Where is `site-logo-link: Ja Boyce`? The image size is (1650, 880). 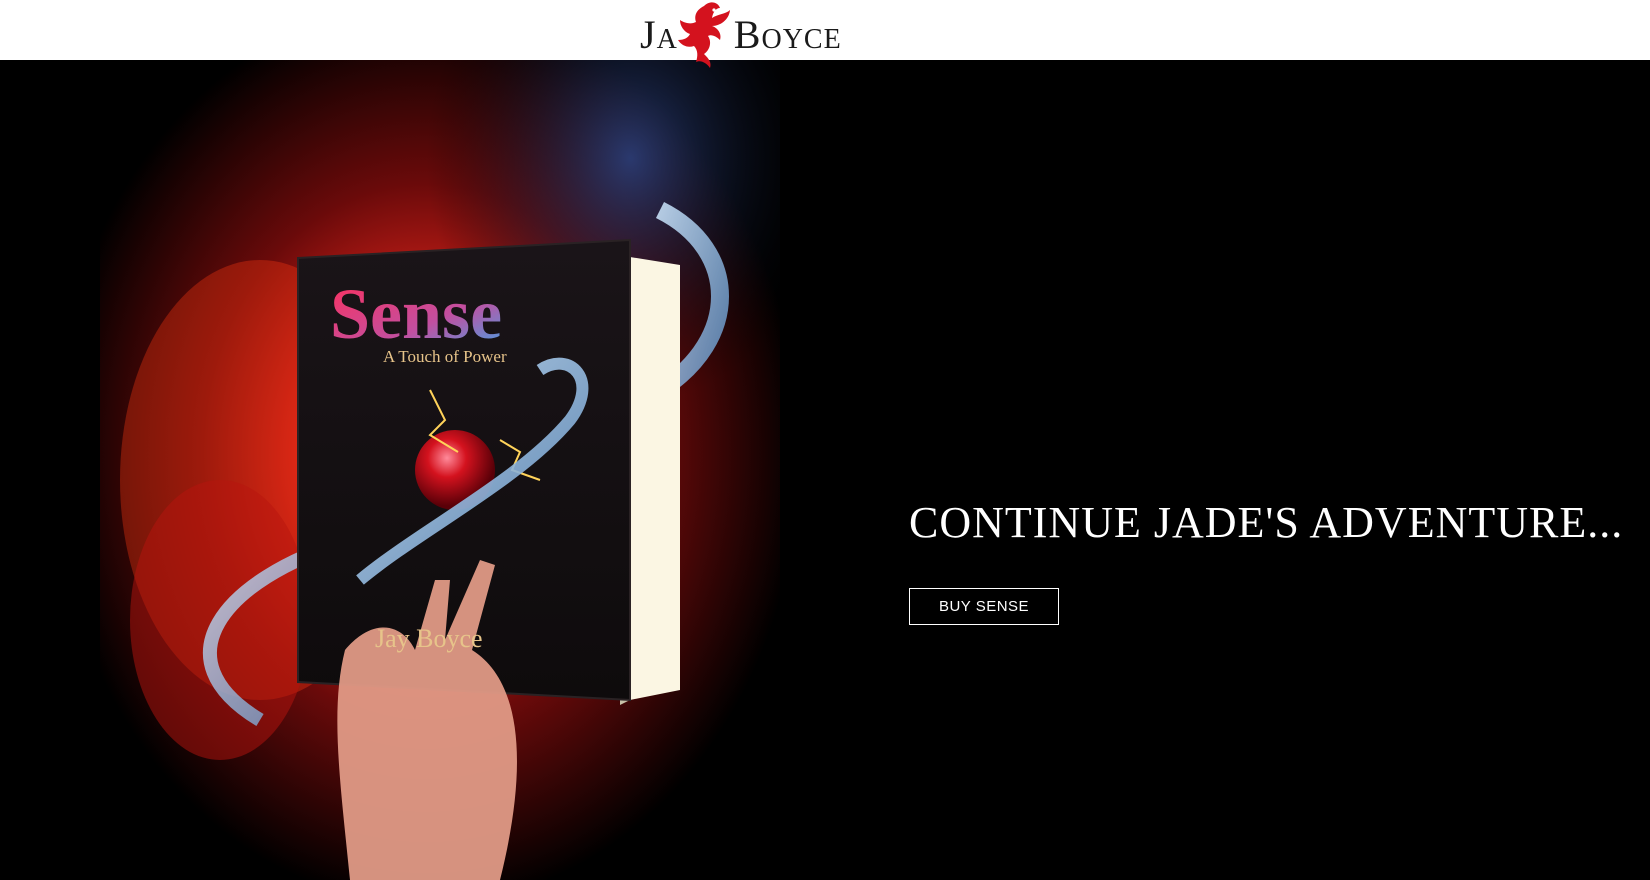 site-logo-link: Ja Boyce is located at coordinates (760, 35).